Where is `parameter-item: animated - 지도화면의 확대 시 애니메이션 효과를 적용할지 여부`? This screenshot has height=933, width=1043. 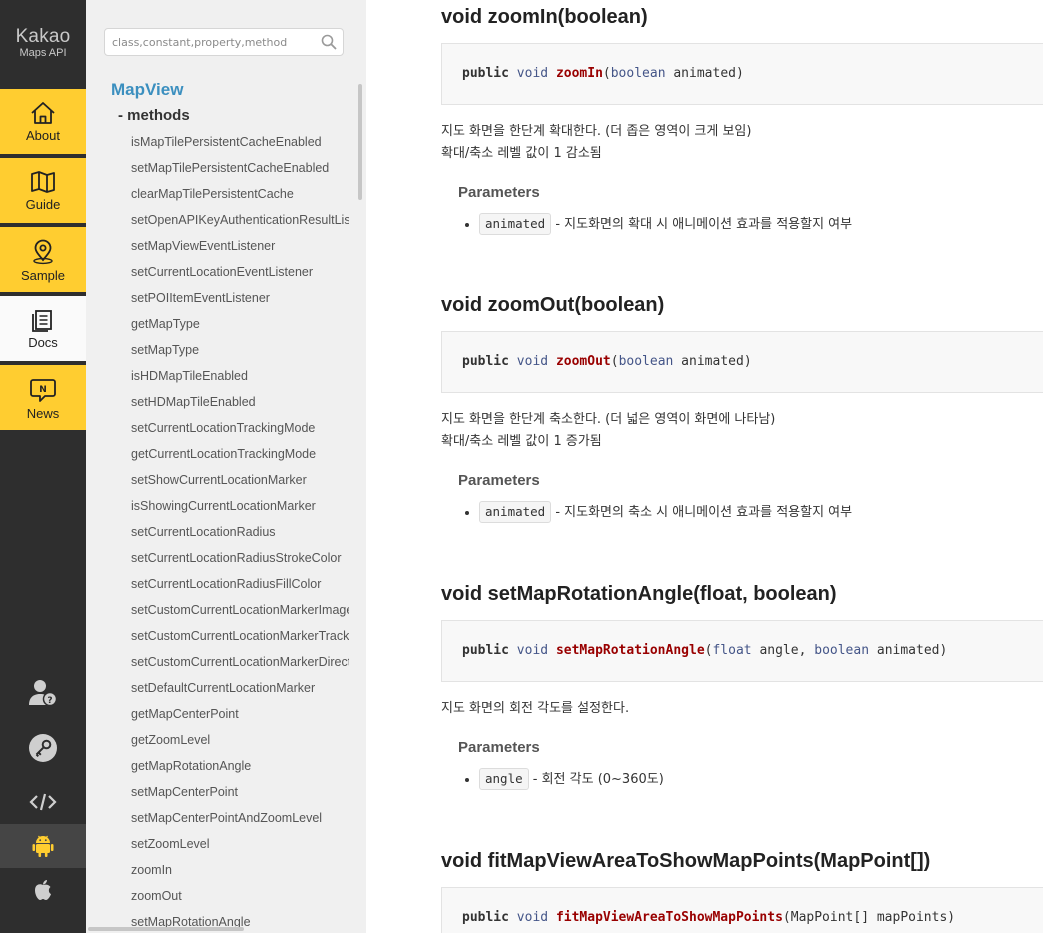
parameter-item: animated - 지도화면의 확대 시 애니메이션 효과를 적용할지 여부 is located at coordinates (761, 224).